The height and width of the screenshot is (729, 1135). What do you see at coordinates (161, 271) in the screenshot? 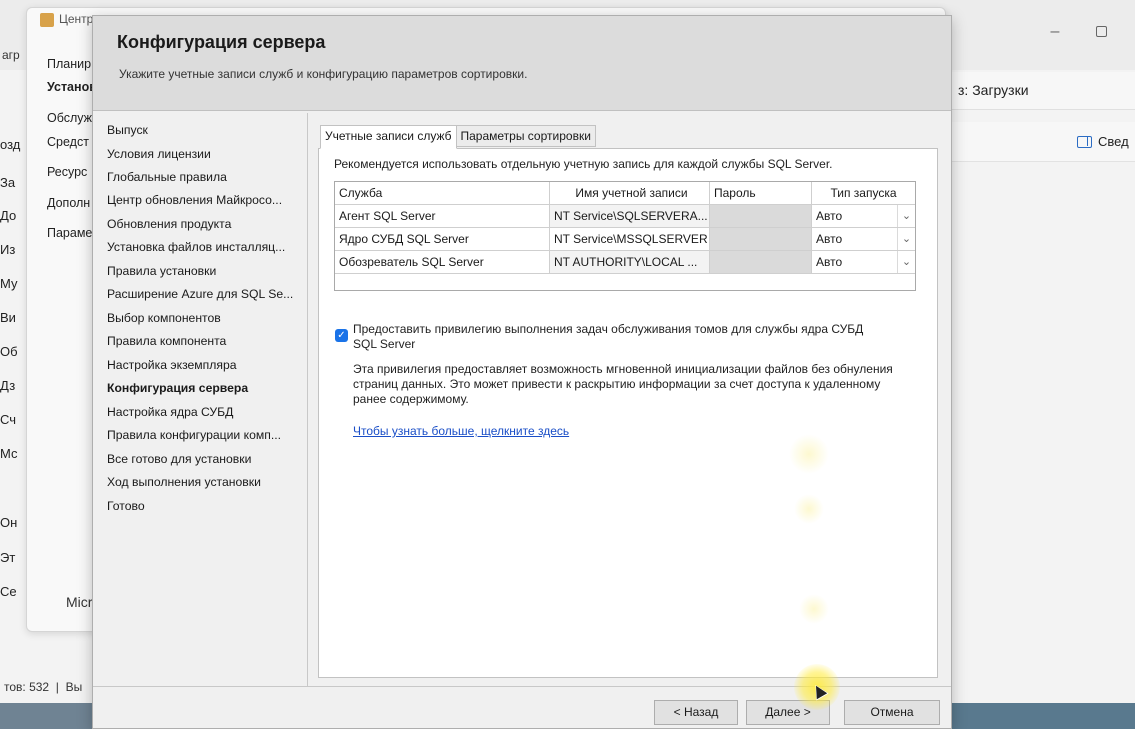
I see `step-item: Правила установки` at bounding box center [161, 271].